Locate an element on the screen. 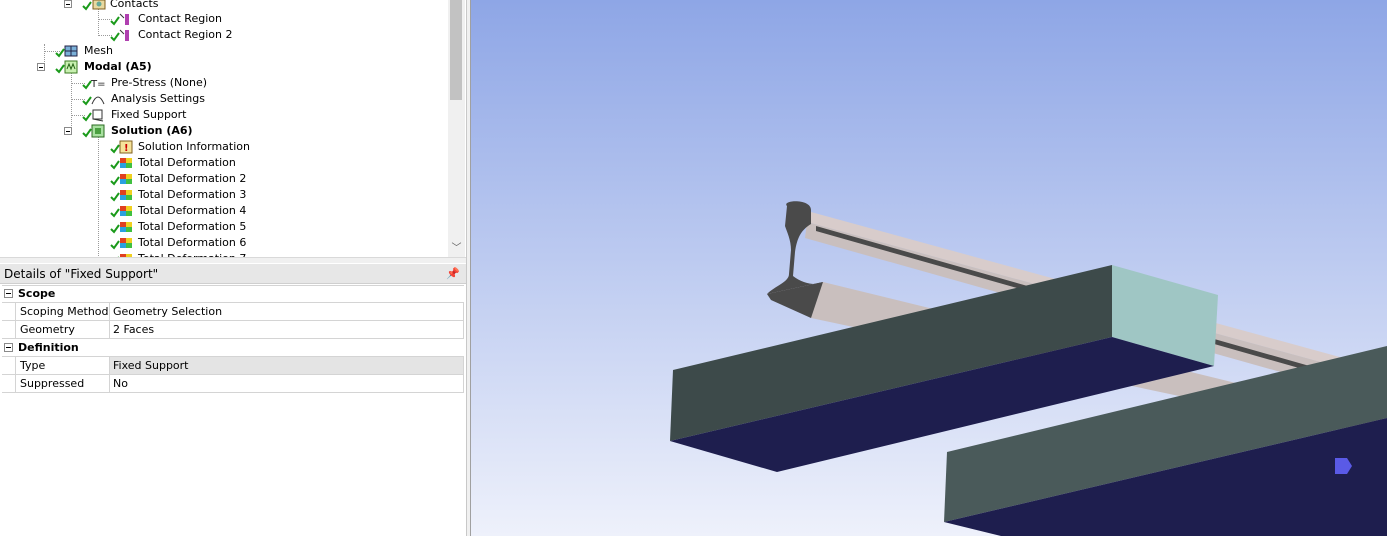 The width and height of the screenshot is (1387, 536). tree-item-label: Solution (A6) is located at coordinates (152, 130).